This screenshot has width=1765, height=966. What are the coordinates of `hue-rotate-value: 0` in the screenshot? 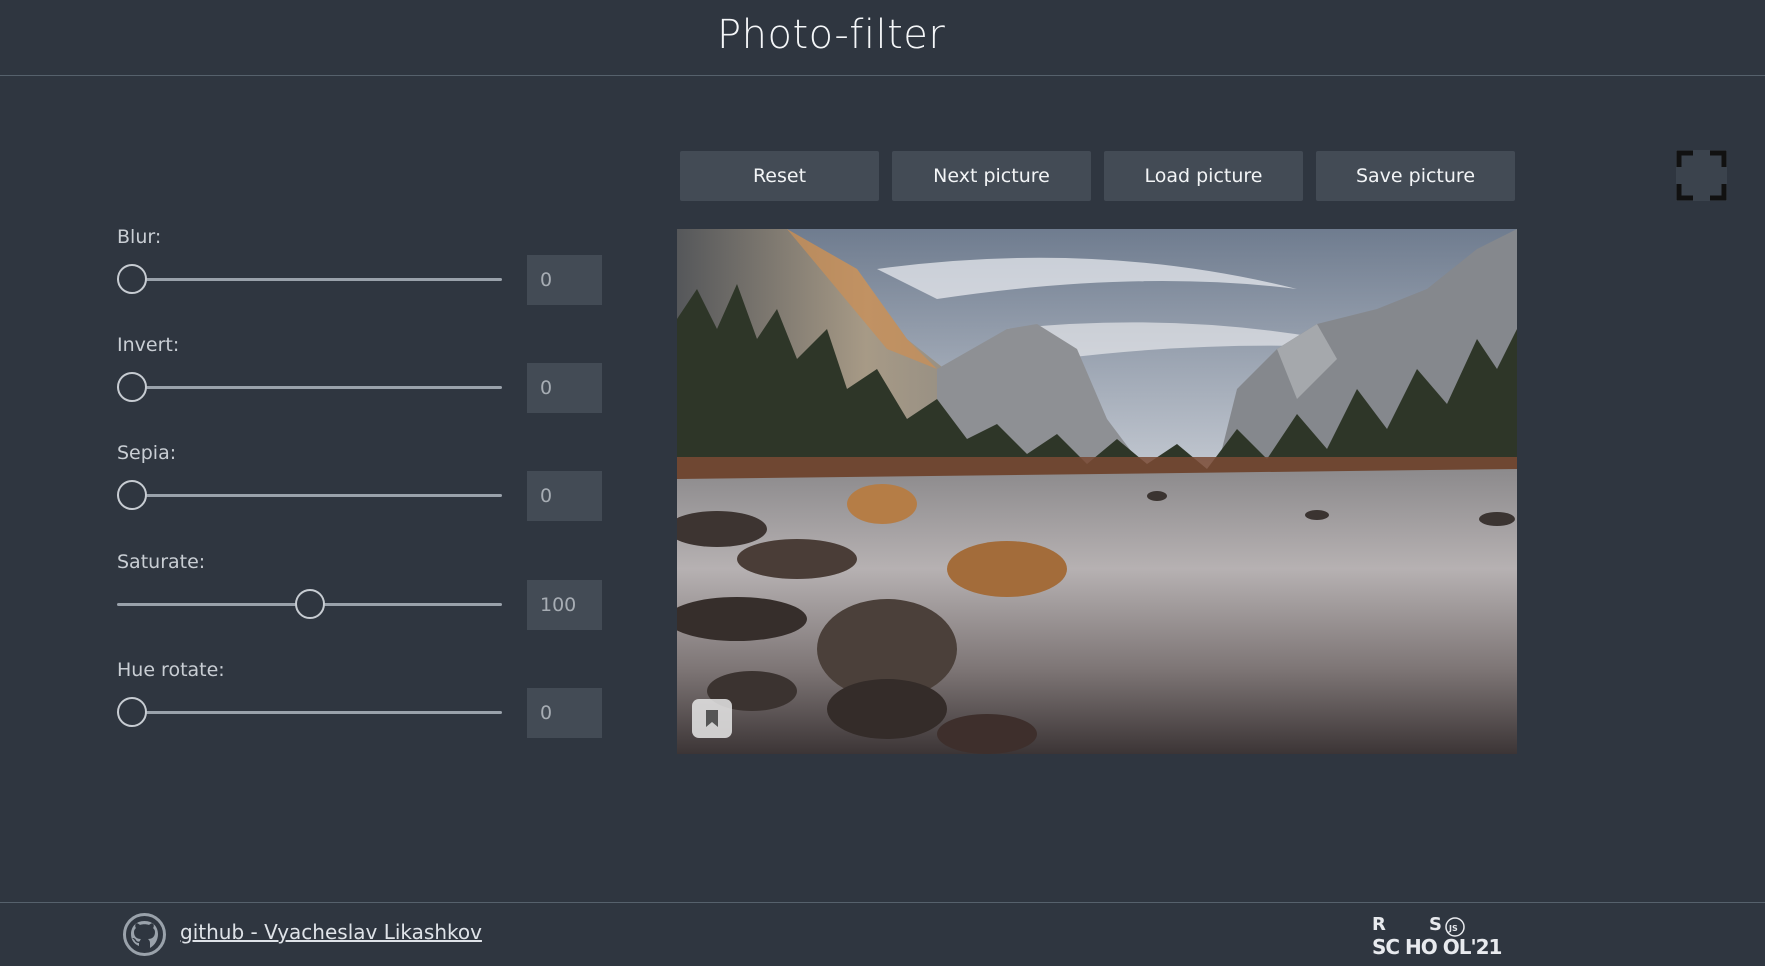 It's located at (564, 713).